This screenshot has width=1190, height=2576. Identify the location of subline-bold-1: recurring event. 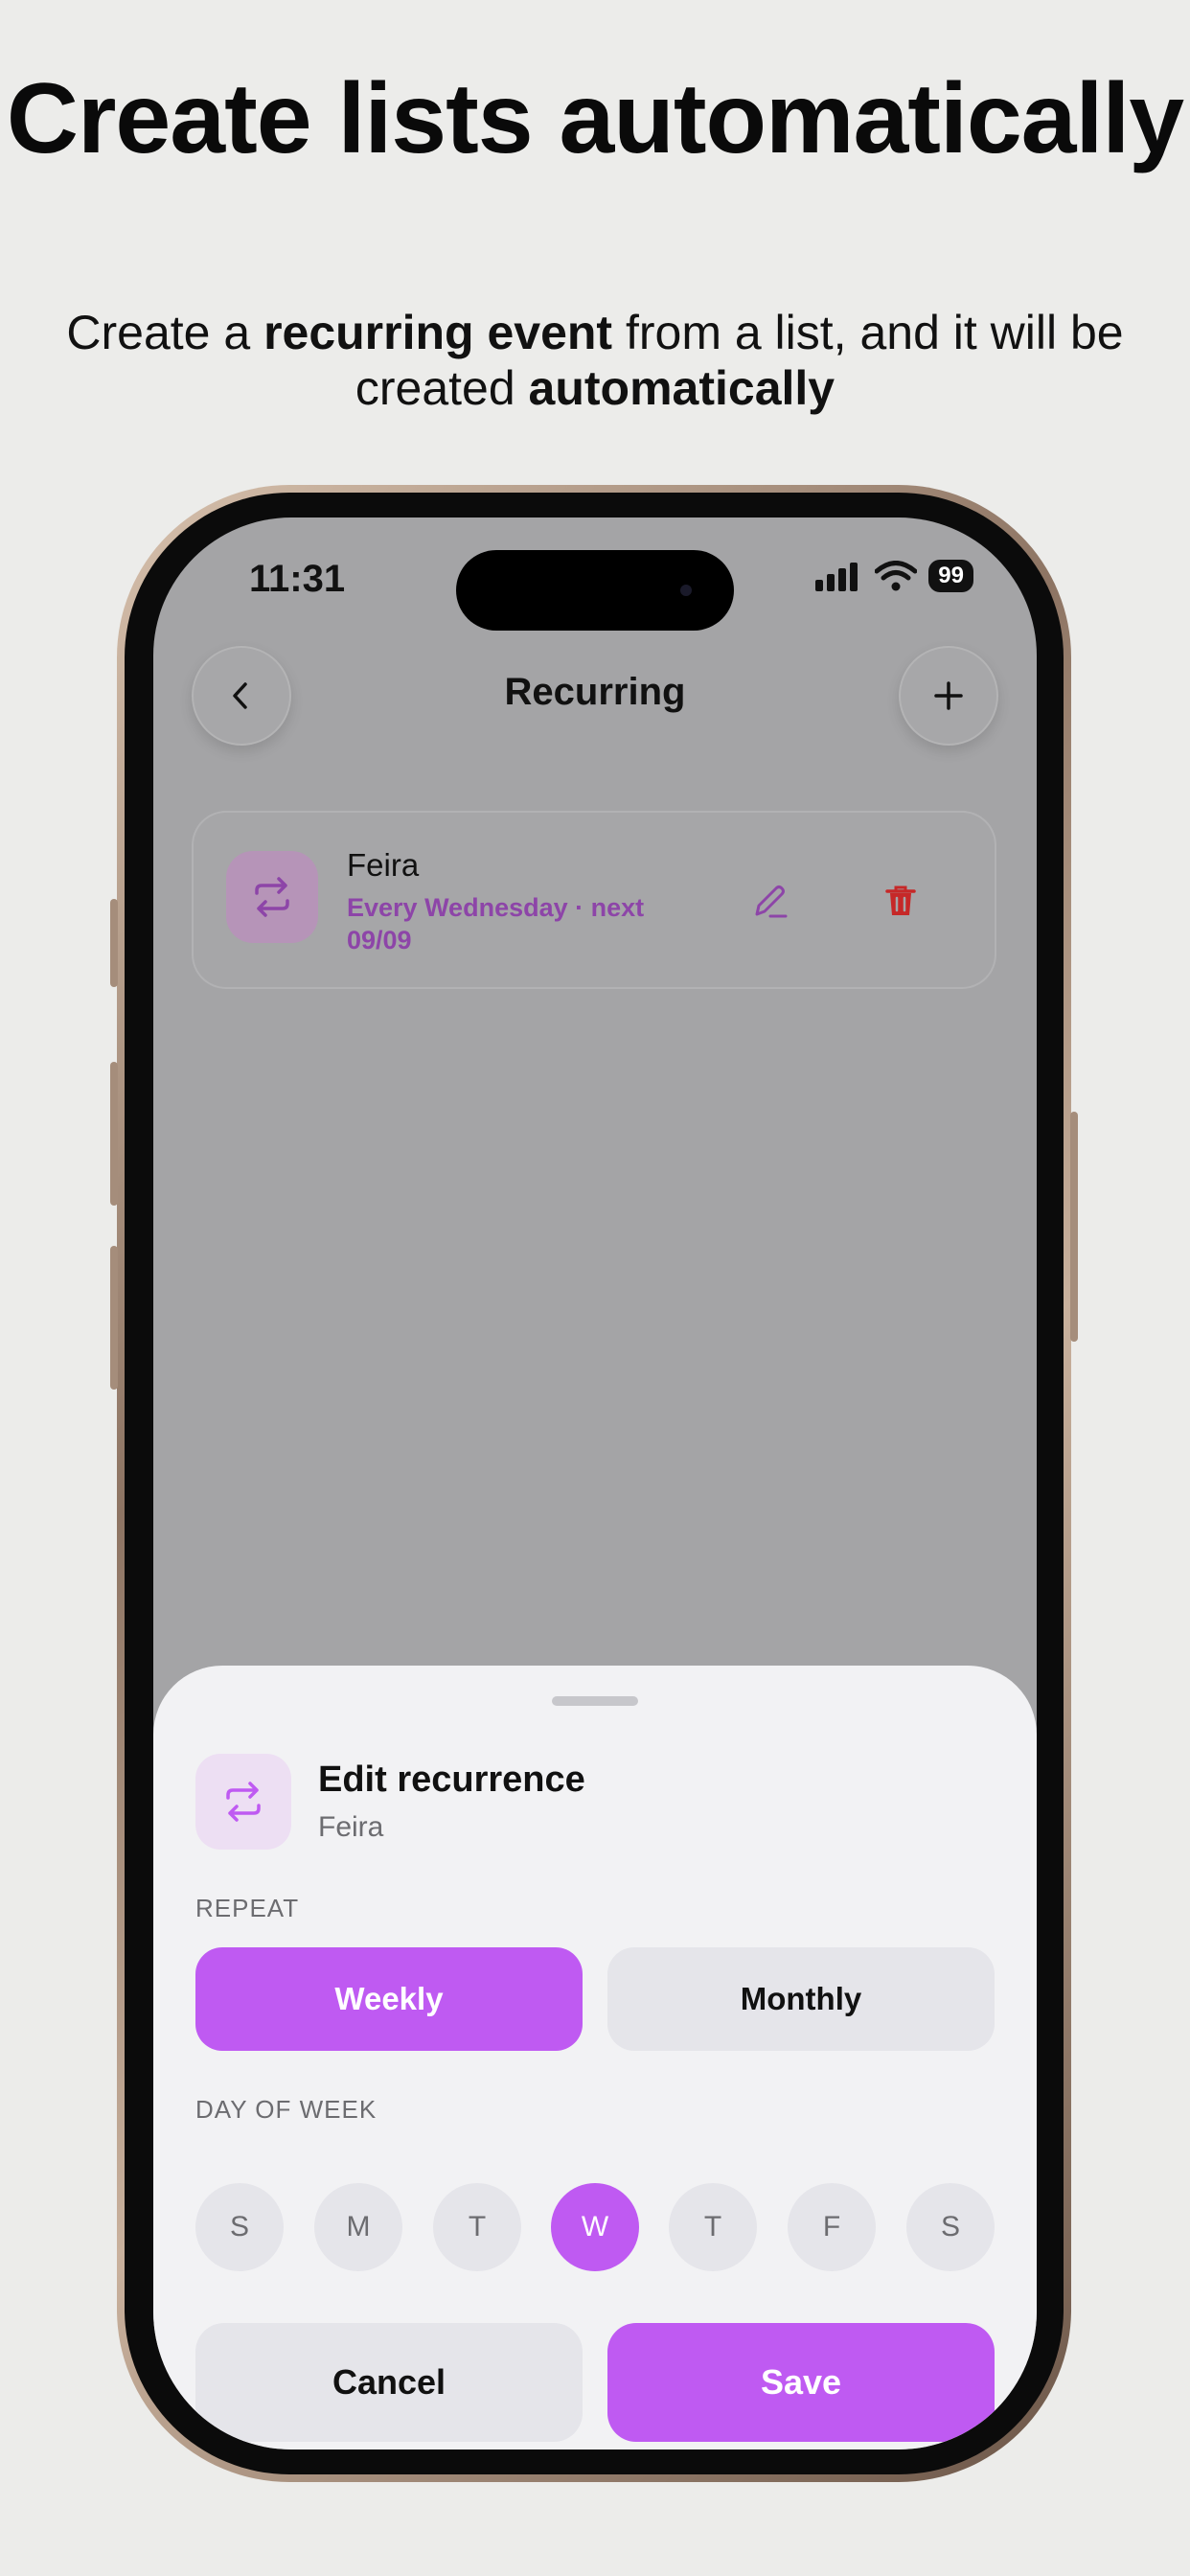
(438, 332).